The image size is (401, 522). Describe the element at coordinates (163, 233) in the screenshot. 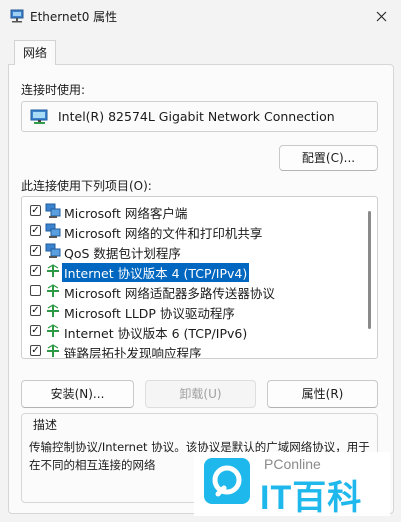

I see `item-label: Microsoft 网络的文件和打印机共享` at that location.